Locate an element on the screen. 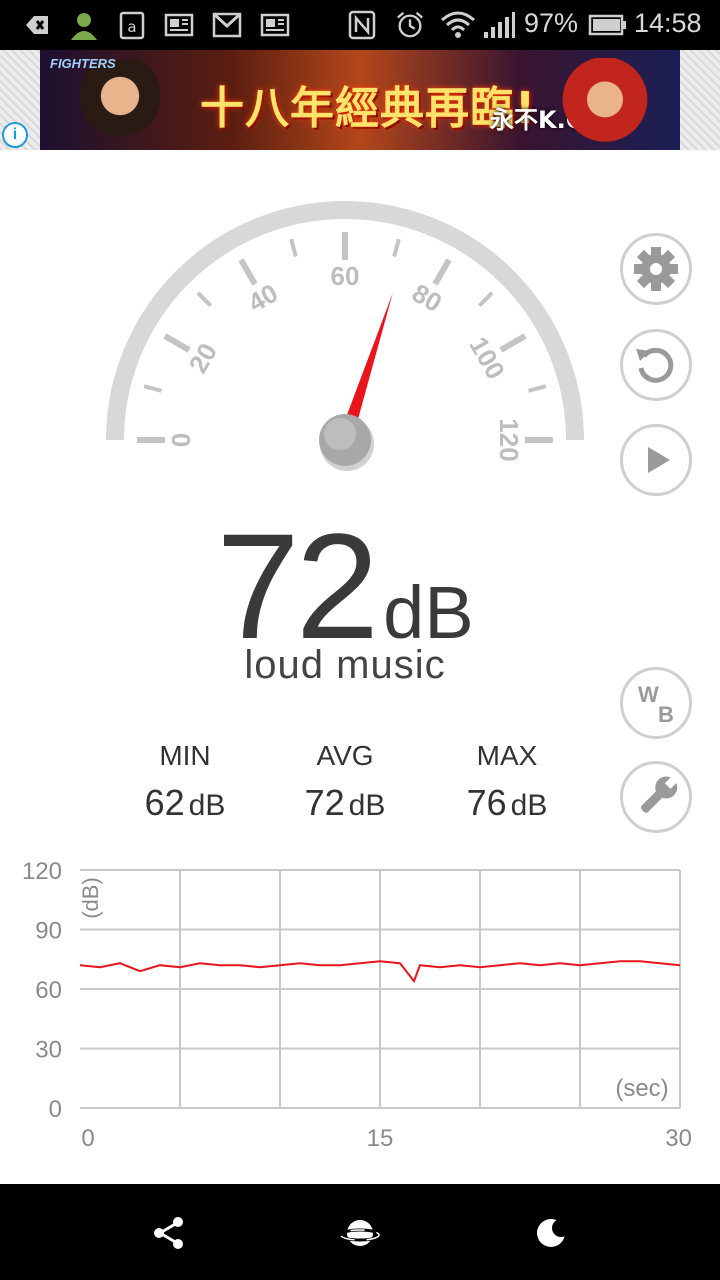 This screenshot has height=1280, width=720. svg-text: a is located at coordinates (131, 27).